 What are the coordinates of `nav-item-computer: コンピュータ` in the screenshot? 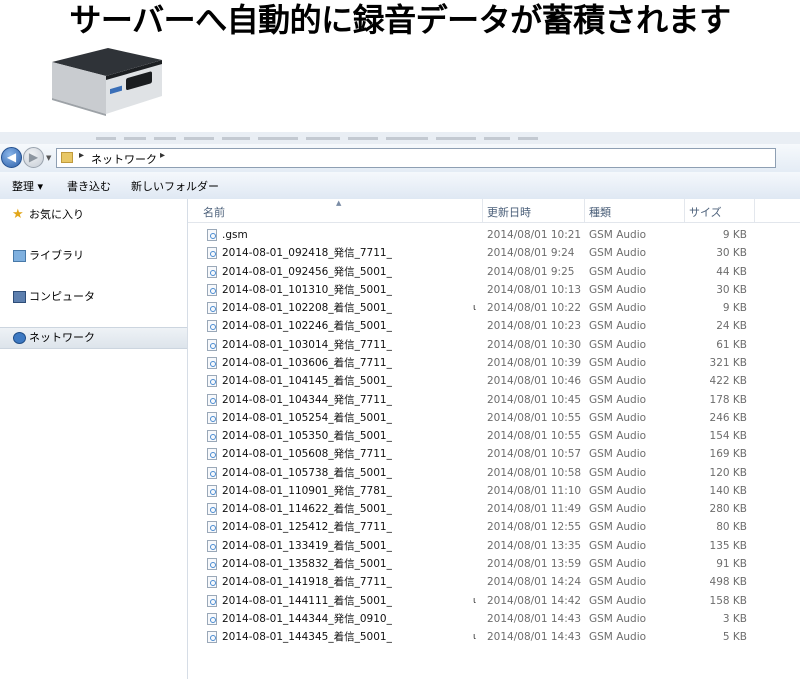 It's located at (93, 297).